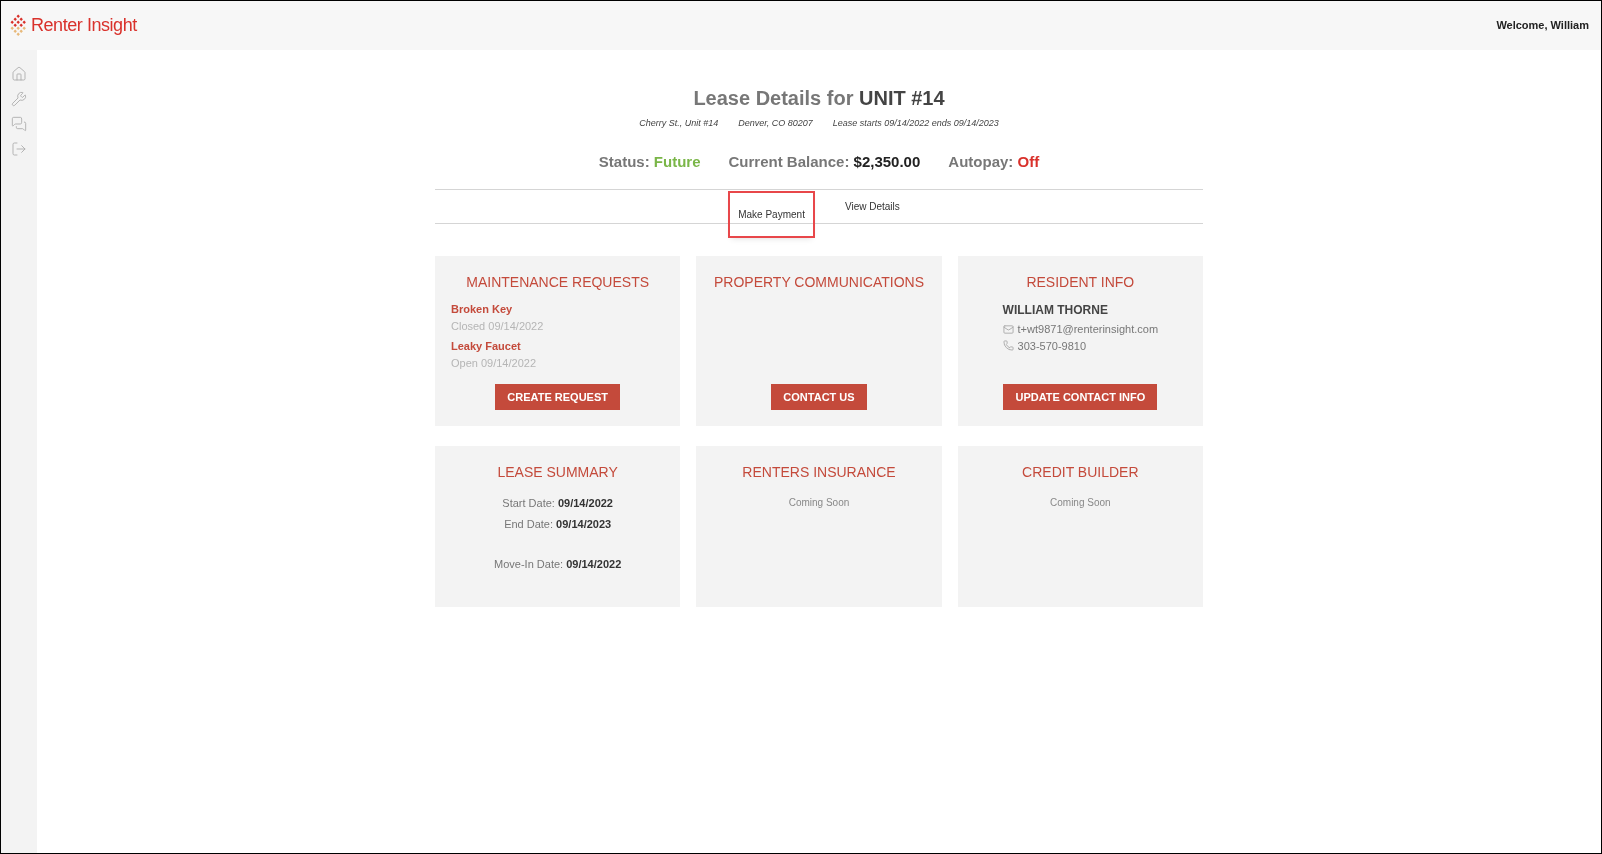 The width and height of the screenshot is (1602, 854). Describe the element at coordinates (819, 98) in the screenshot. I see `page-title: Lease Details for UNIT #14` at that location.